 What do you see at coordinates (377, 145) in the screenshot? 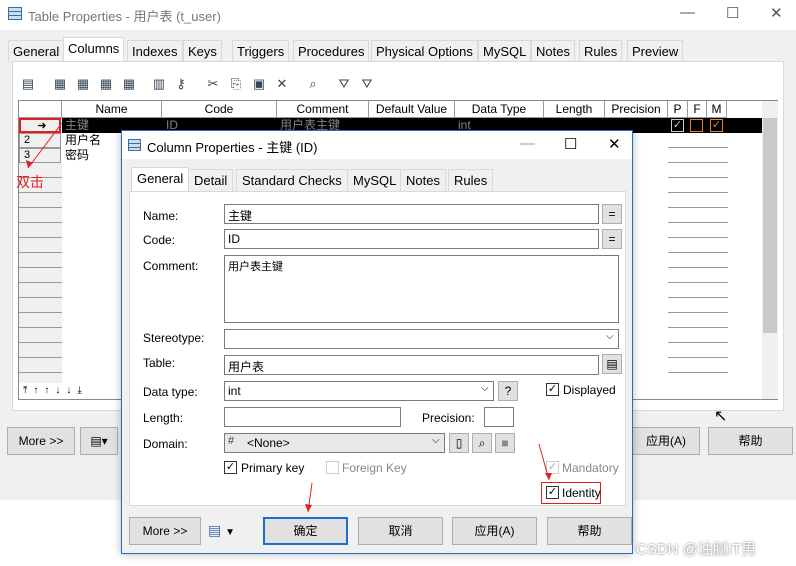
I see `dialog-title-bar: Column Properties - 主键 (ID) — ☐ ✕` at bounding box center [377, 145].